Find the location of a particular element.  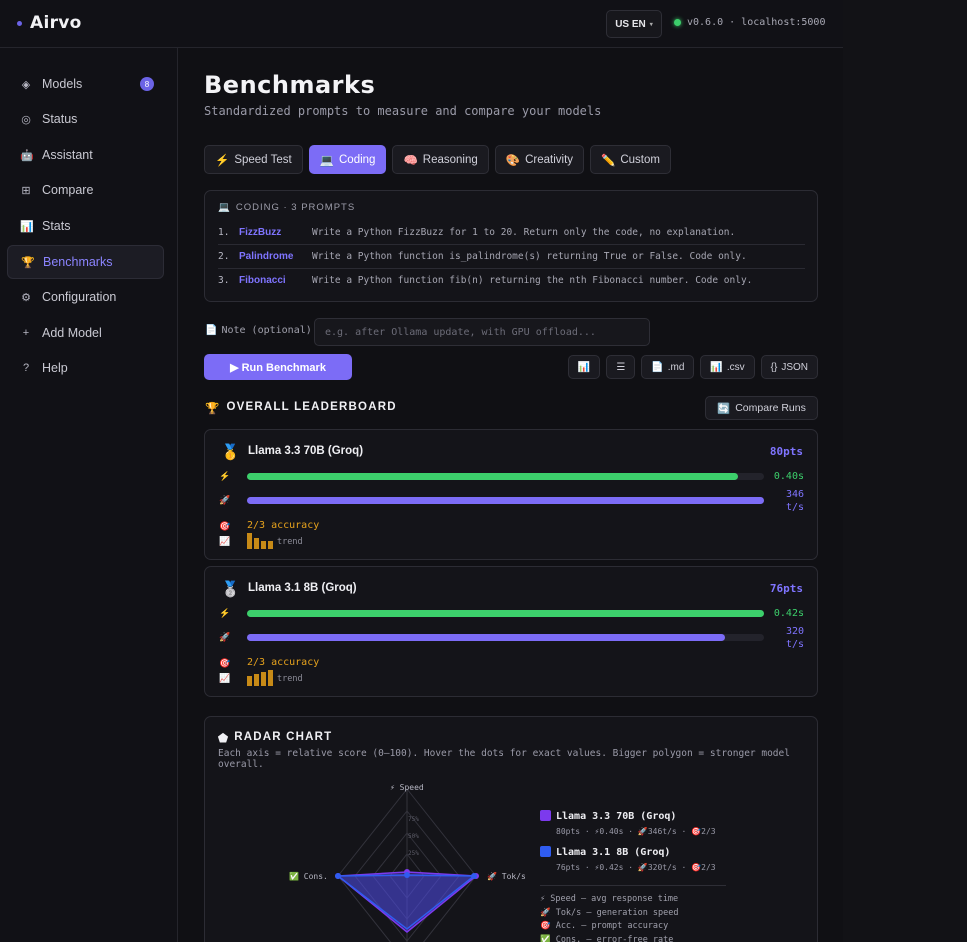

top-bar: Airvo US EN ▾ v0.6.0 · localhost:5000 is located at coordinates (421, 24).